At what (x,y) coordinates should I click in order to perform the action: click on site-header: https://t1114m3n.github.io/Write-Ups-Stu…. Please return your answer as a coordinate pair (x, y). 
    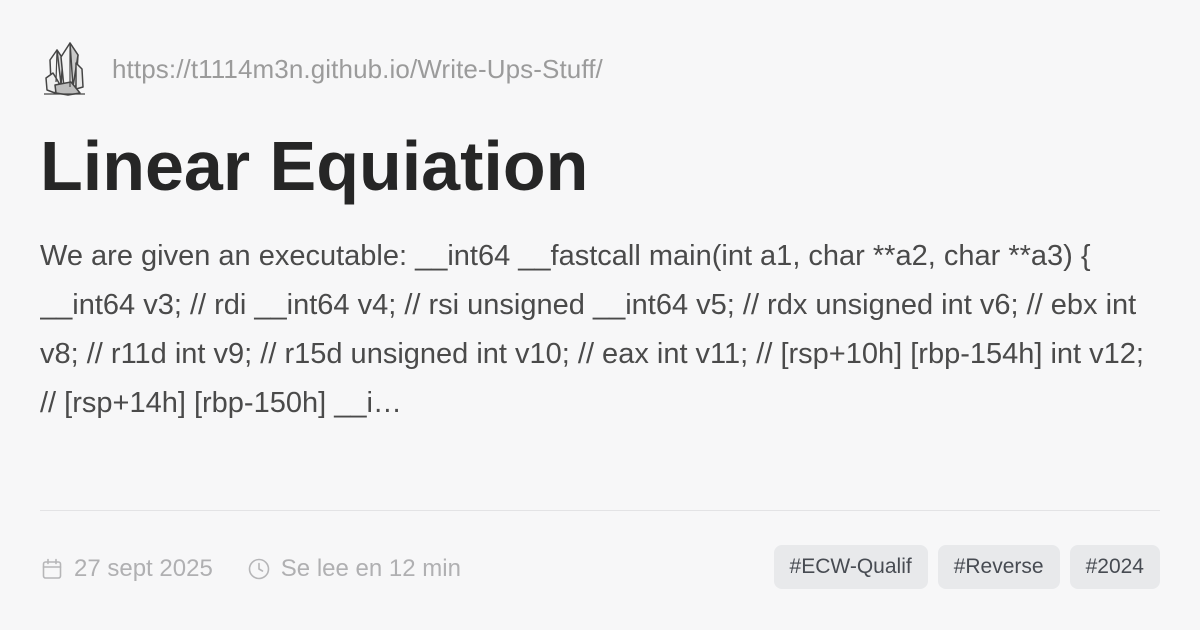
    Looking at the image, I should click on (322, 69).